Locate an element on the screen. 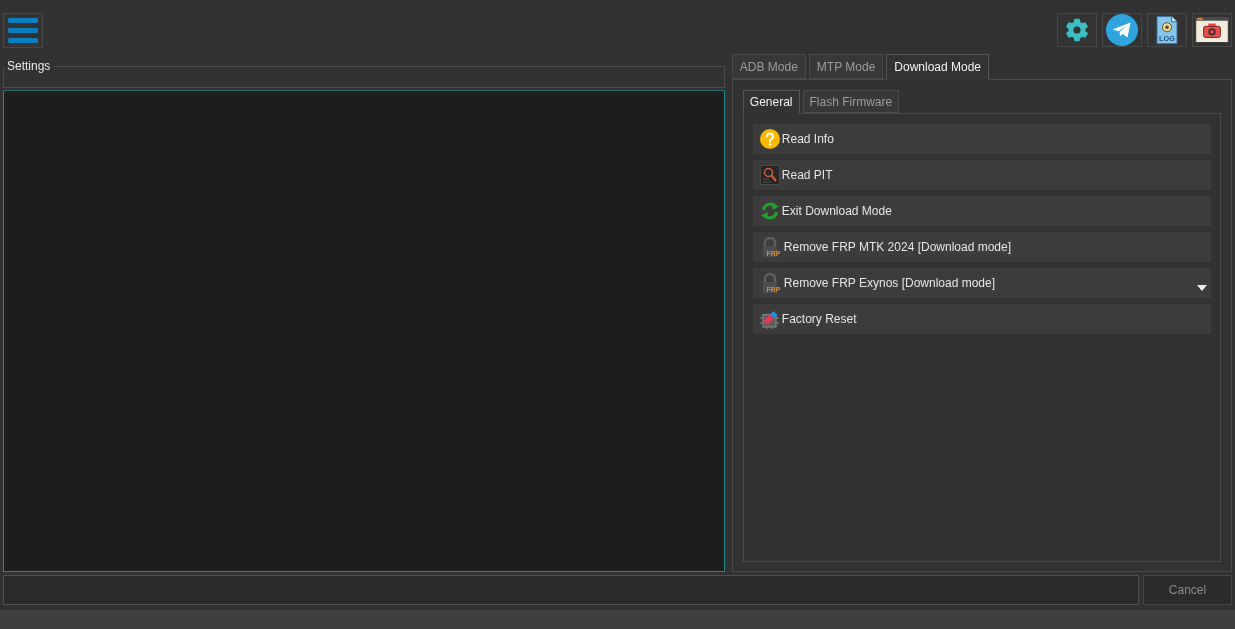 This screenshot has width=1235, height=629. action-button: Exit Download Mode is located at coordinates (981, 211).